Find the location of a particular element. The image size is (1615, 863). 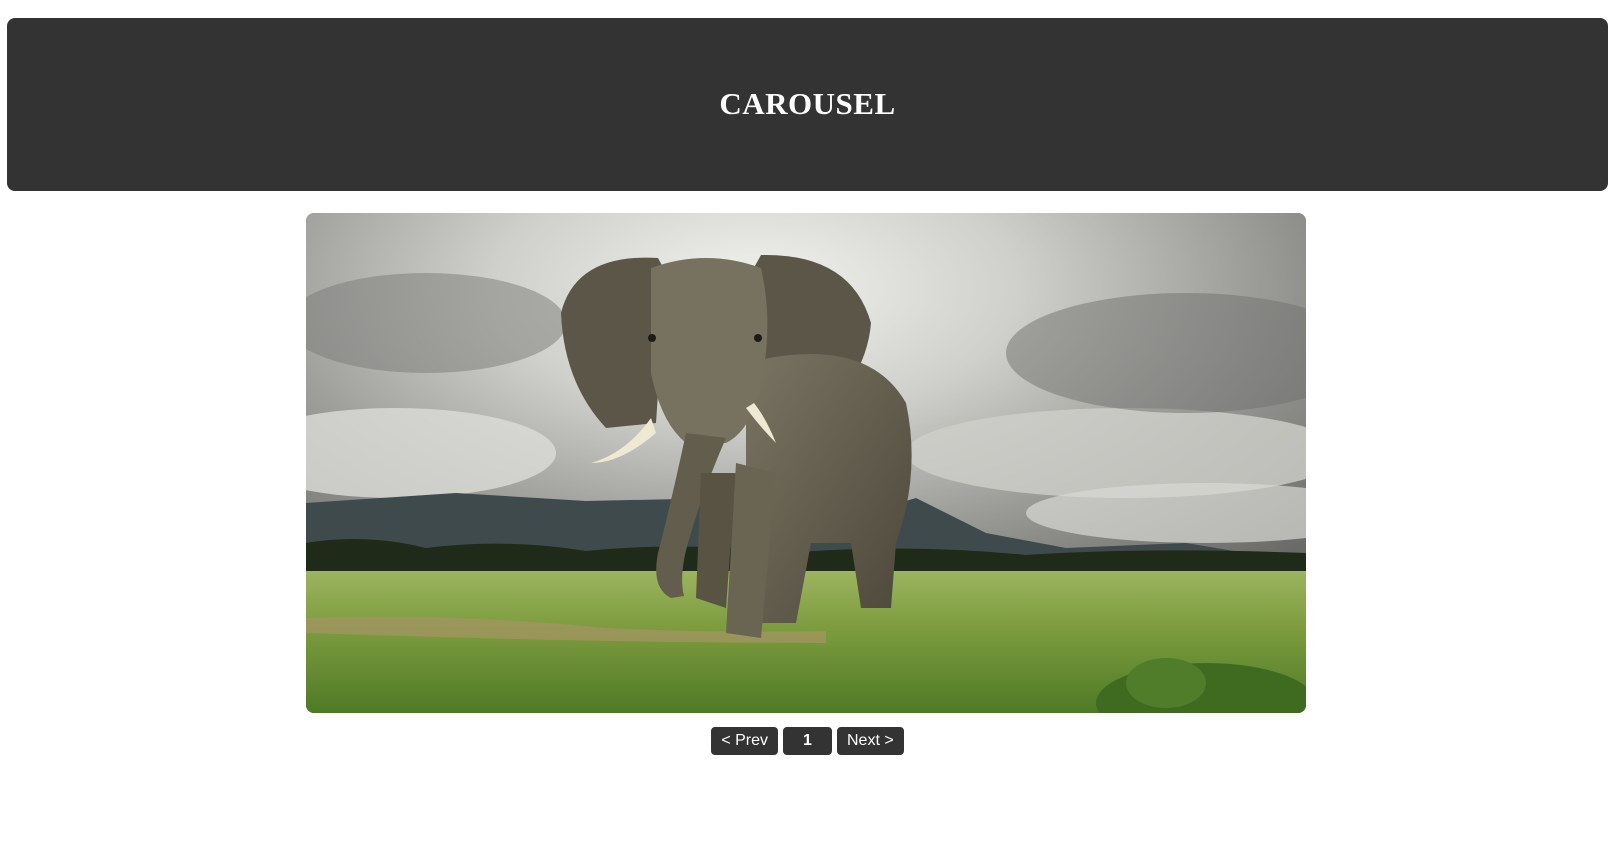

prev-button: < Prev is located at coordinates (744, 741).